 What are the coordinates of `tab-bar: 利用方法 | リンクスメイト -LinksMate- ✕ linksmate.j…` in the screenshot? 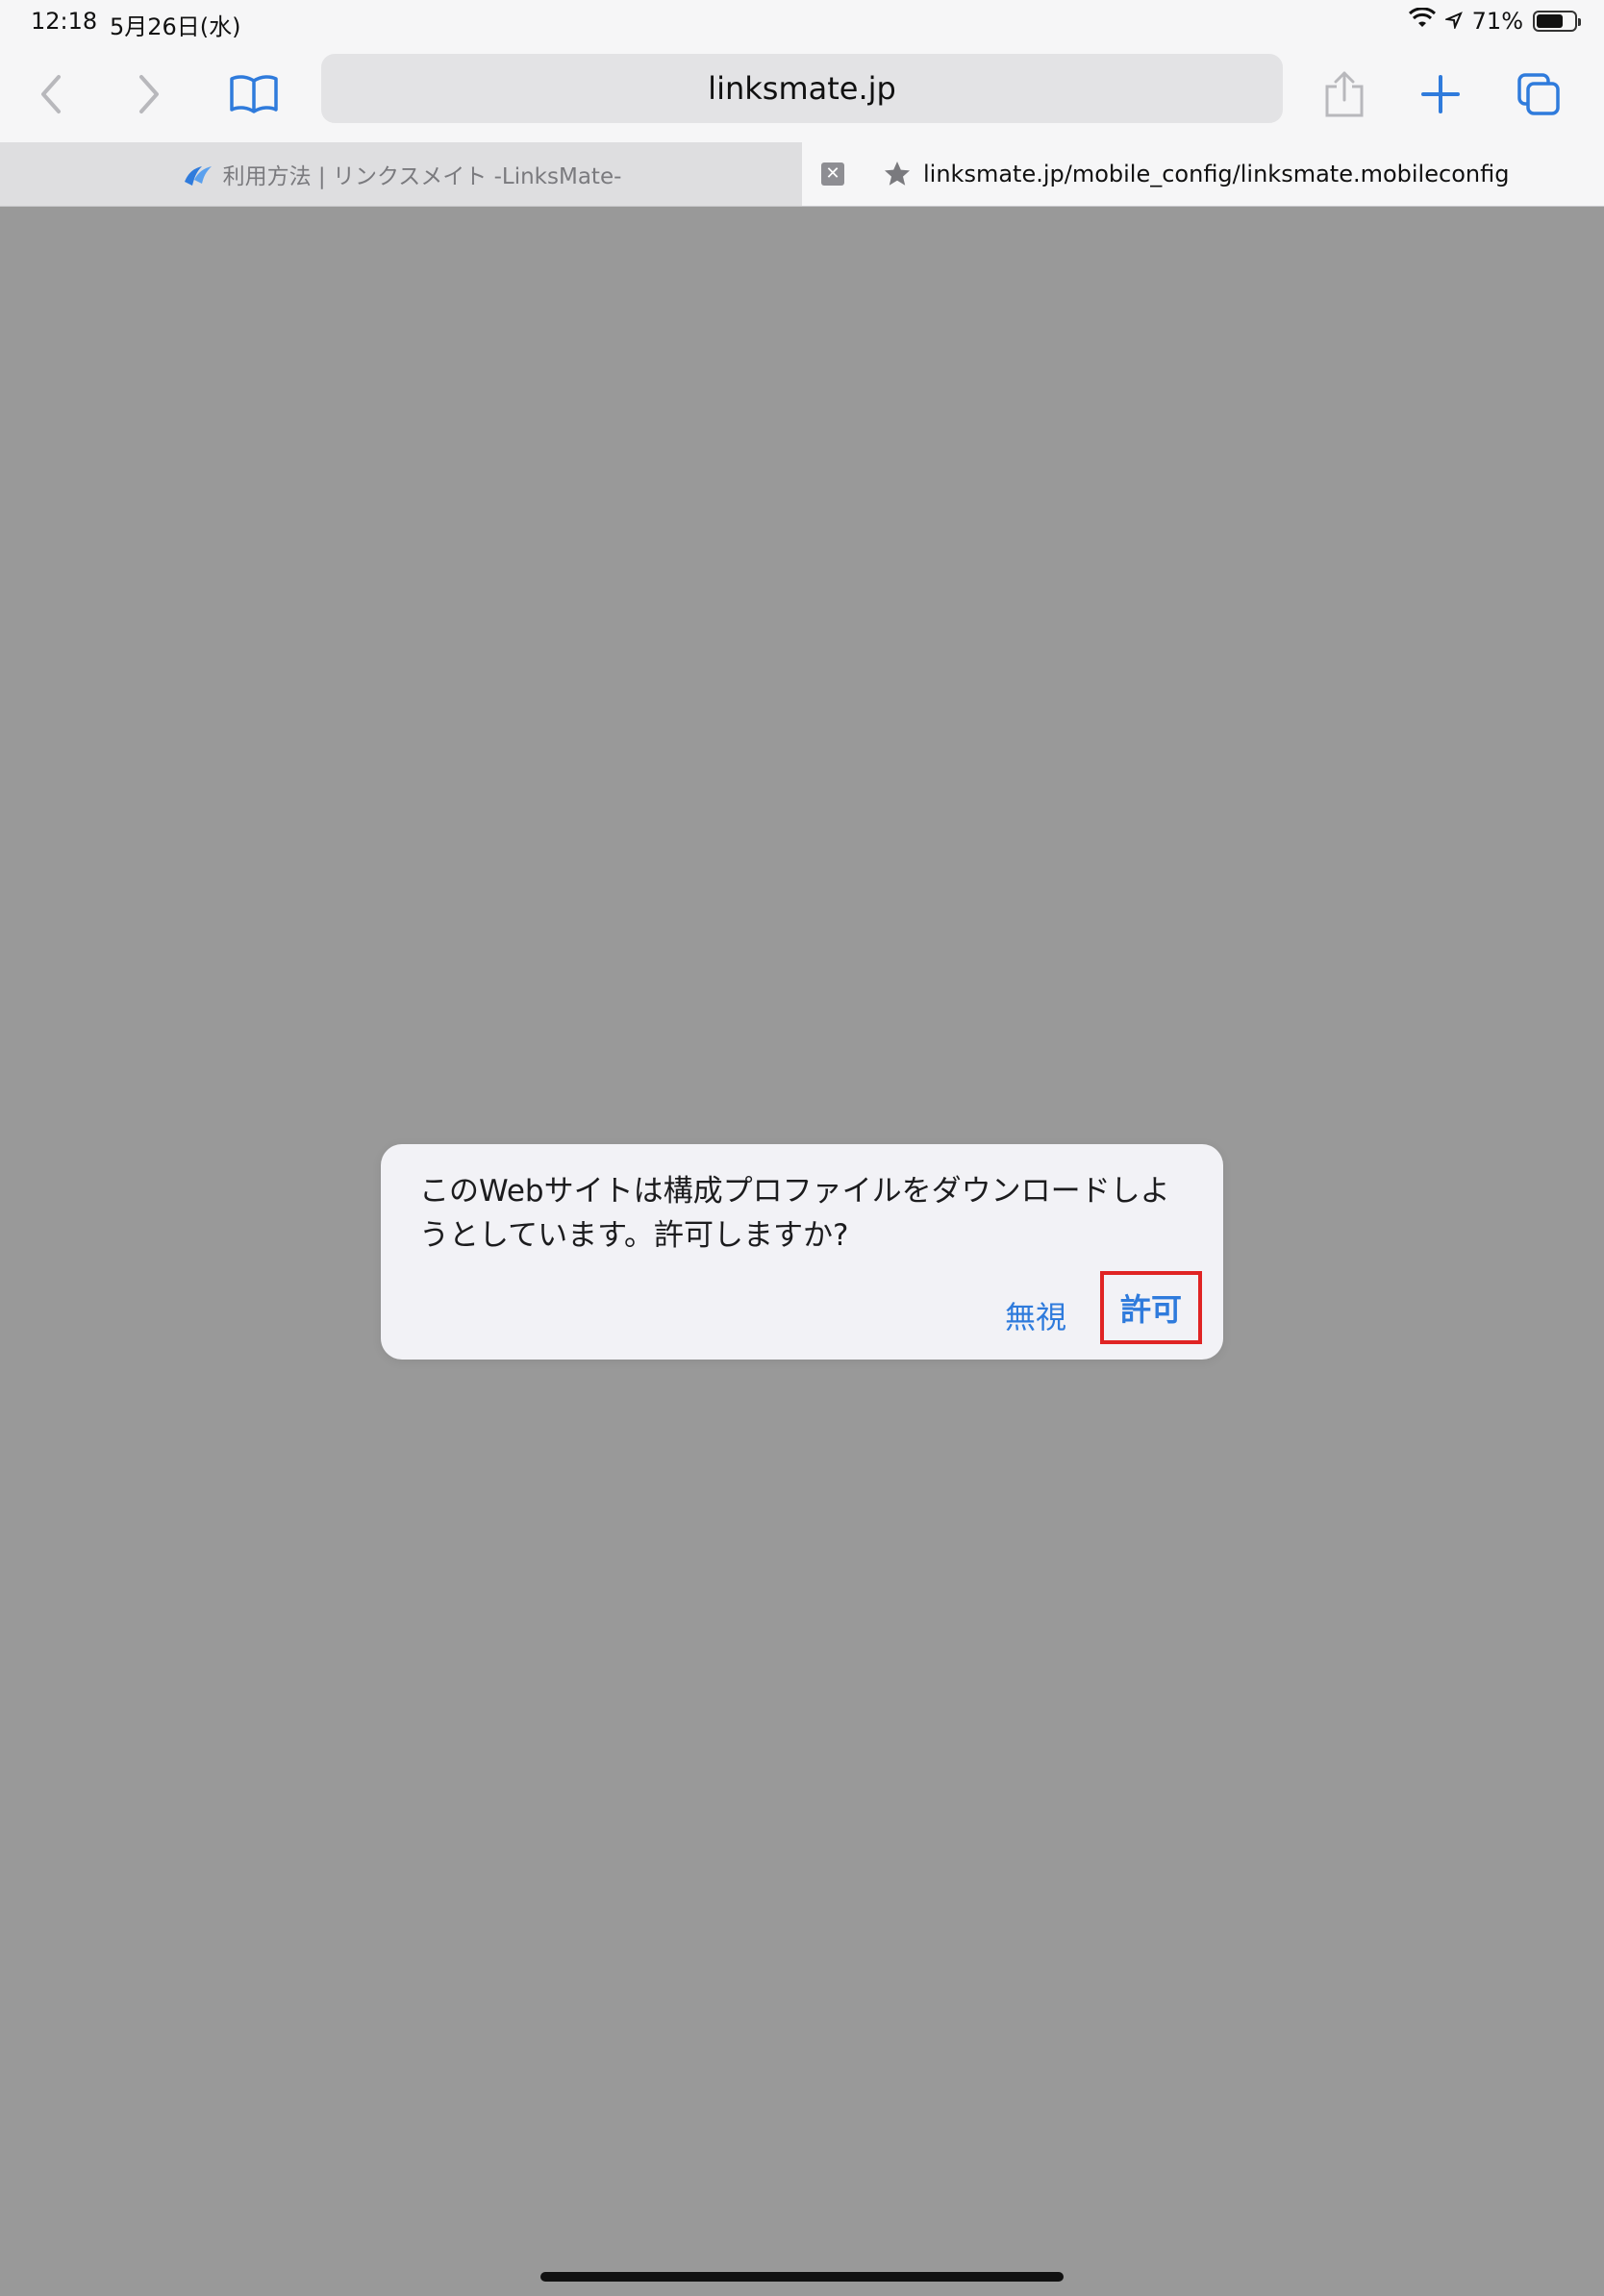 It's located at (802, 174).